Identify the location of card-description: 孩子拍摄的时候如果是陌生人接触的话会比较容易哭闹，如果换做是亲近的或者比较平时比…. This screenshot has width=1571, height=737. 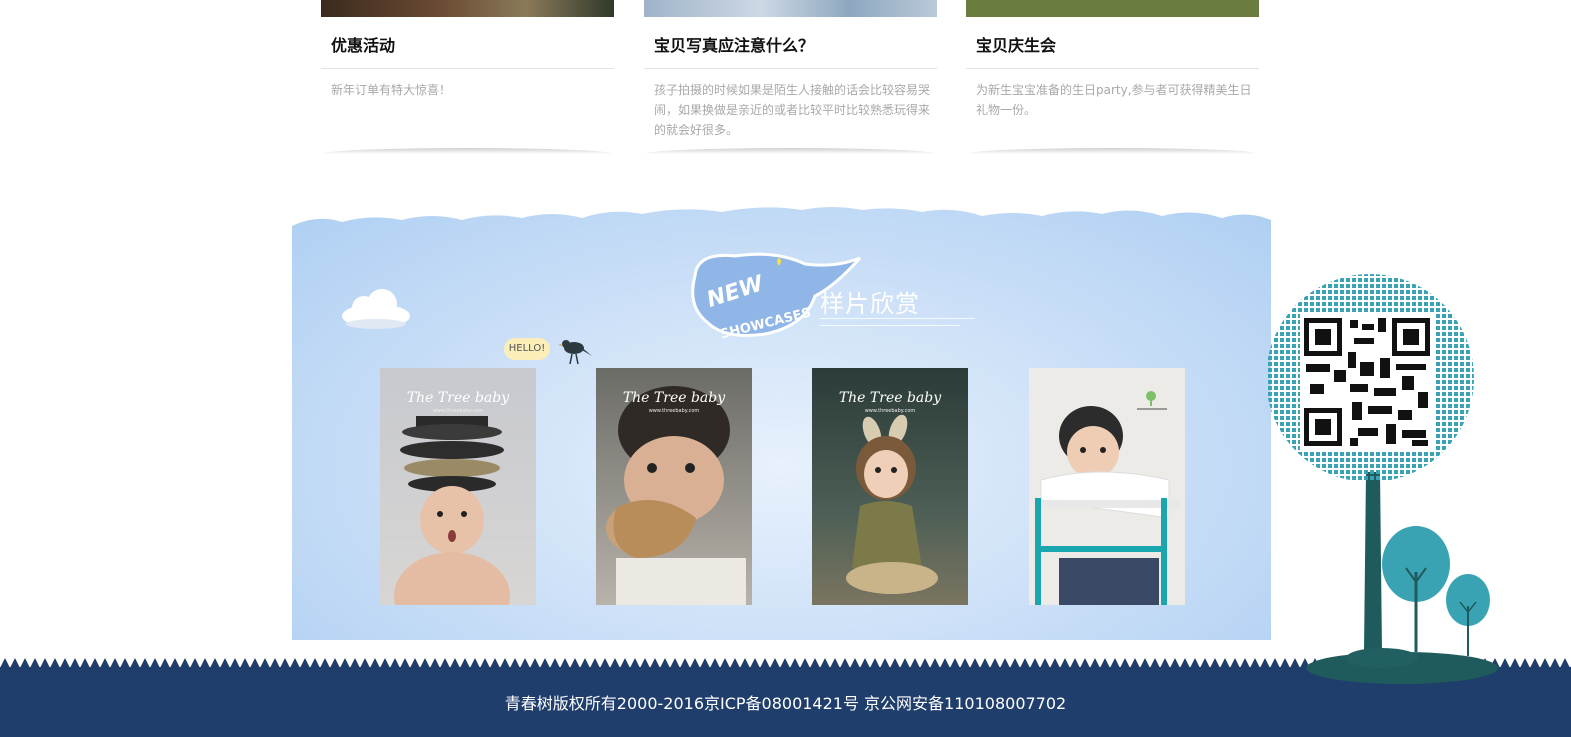
(792, 110).